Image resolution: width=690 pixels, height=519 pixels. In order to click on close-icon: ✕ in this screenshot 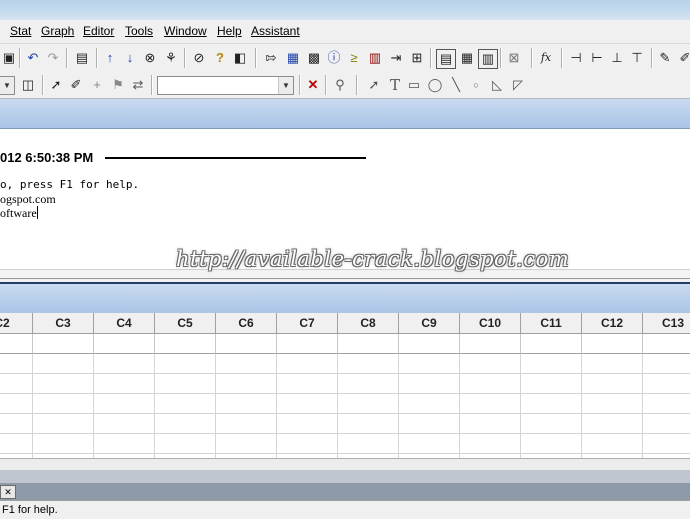, I will do `click(8, 492)`.